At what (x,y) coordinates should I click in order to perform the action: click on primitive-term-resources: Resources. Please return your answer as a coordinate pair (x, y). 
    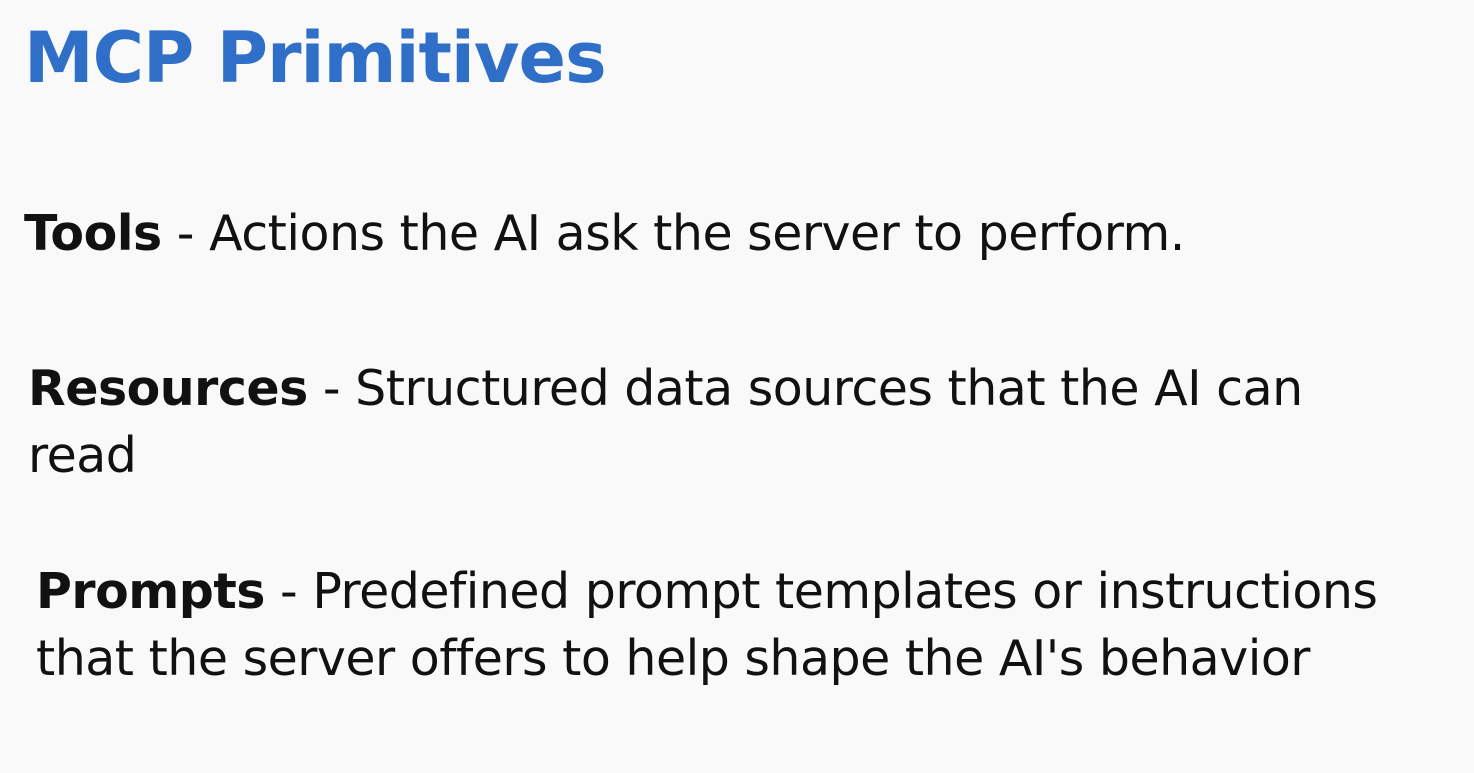
    Looking at the image, I should click on (168, 388).